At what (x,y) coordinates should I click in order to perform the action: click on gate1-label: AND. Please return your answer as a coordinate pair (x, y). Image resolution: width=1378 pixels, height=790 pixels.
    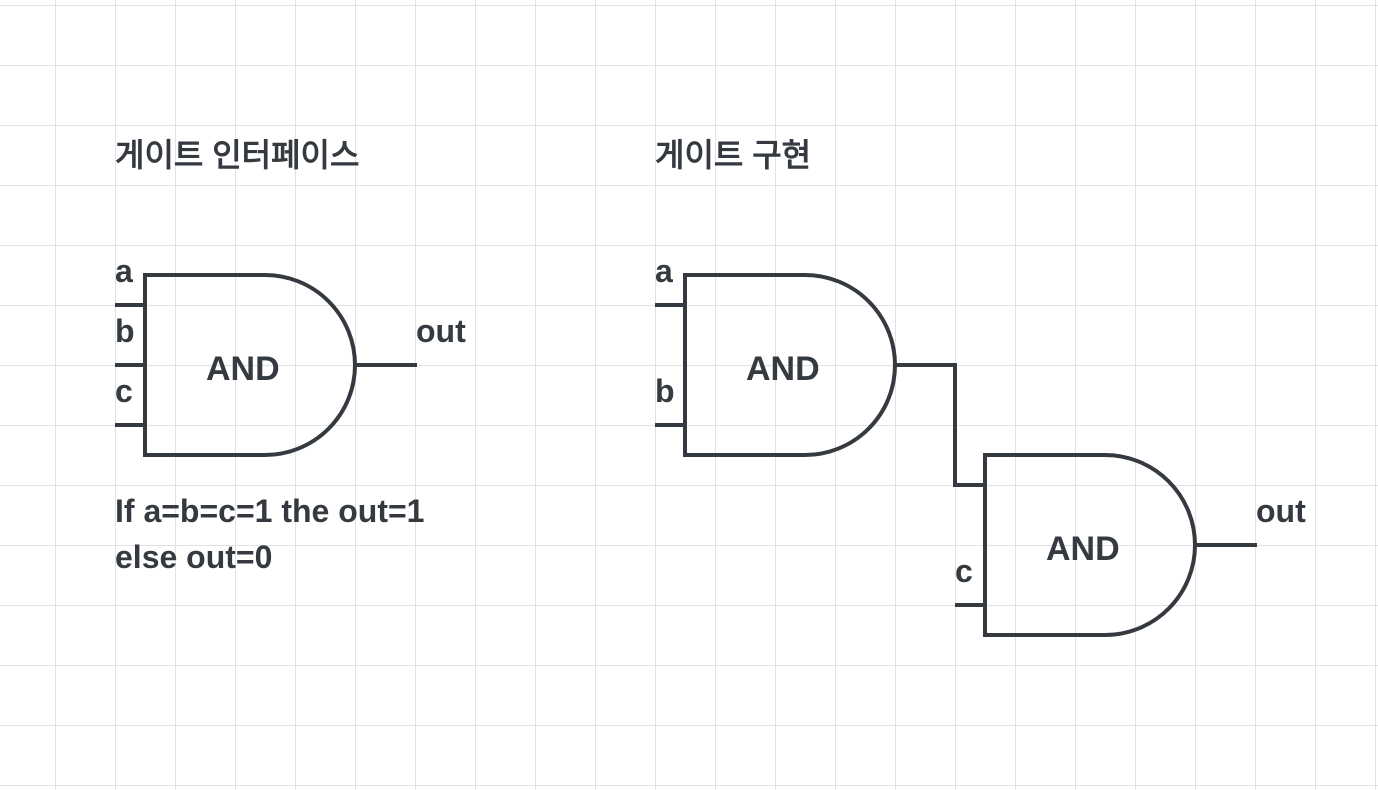
    Looking at the image, I should click on (783, 369).